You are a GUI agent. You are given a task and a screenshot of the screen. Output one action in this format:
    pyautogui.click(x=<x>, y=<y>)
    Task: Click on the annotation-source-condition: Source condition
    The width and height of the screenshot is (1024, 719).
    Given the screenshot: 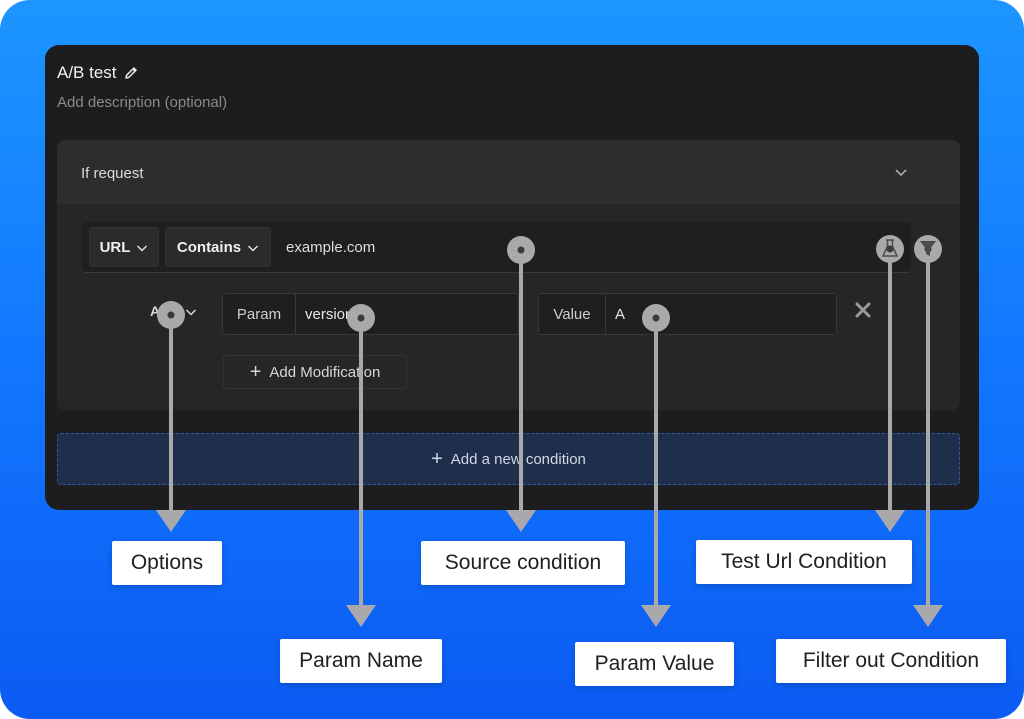 What is the action you would take?
    pyautogui.click(x=523, y=563)
    